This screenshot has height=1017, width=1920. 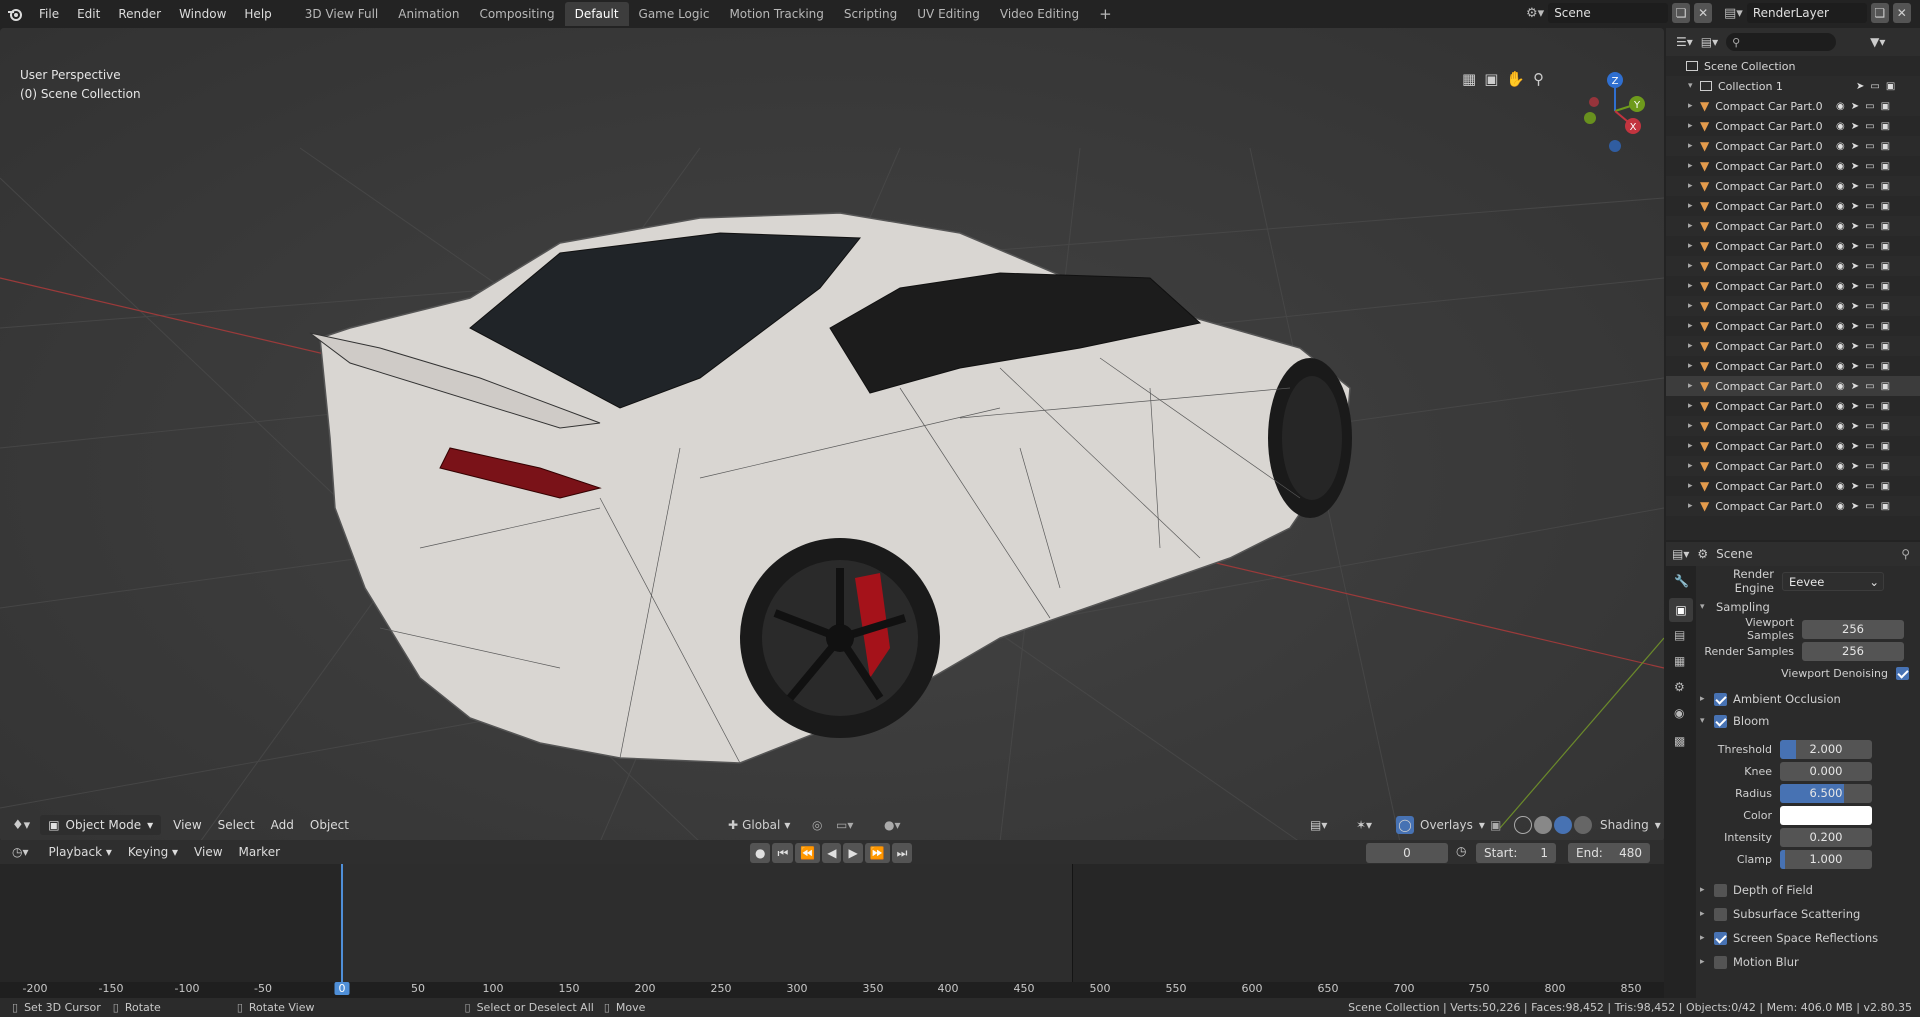 What do you see at coordinates (1679, 713) in the screenshot?
I see `world-tab-icon: ◉` at bounding box center [1679, 713].